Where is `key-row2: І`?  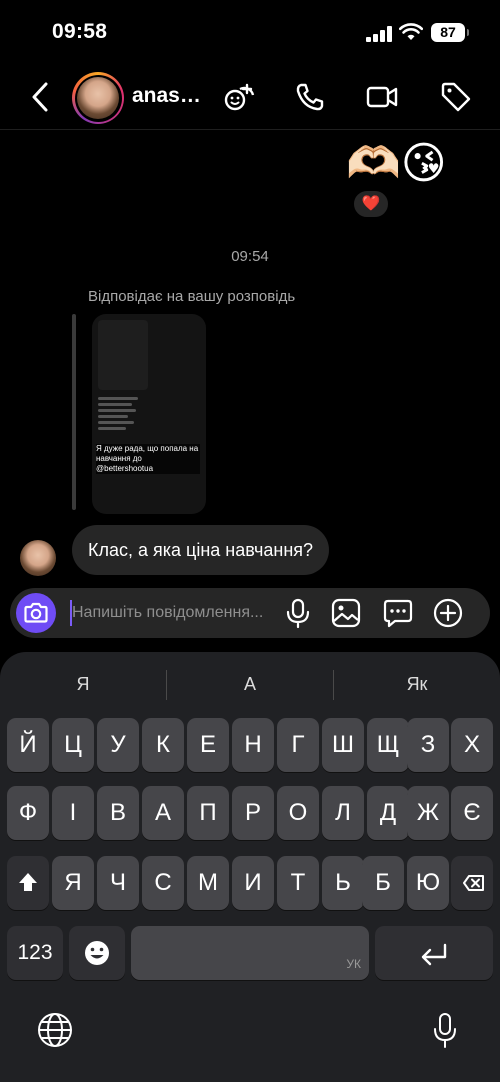
key-row2: І is located at coordinates (73, 813).